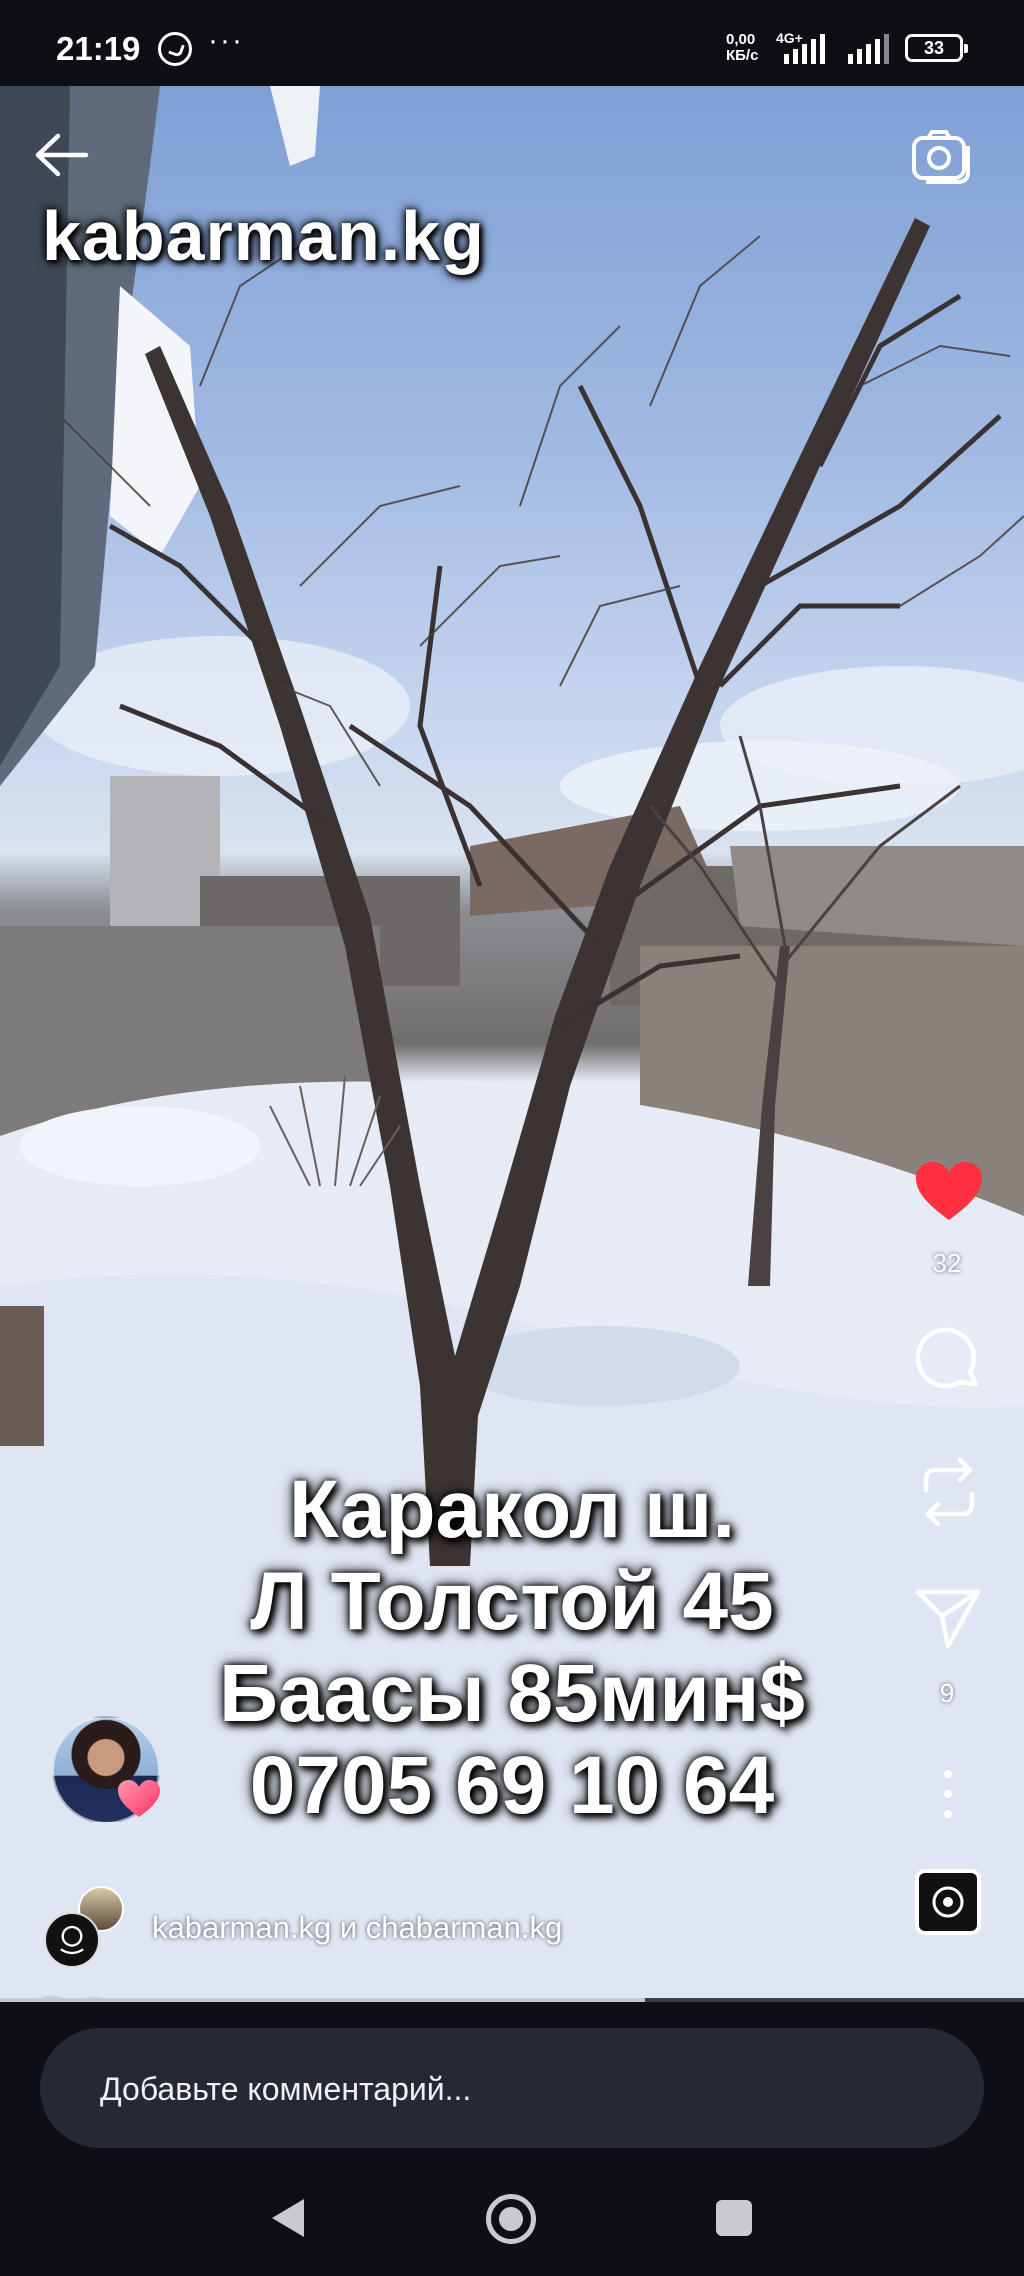 This screenshot has height=2276, width=1024. Describe the element at coordinates (512, 1601) in the screenshot. I see `overlay-line-address: Л Толстой 45` at that location.